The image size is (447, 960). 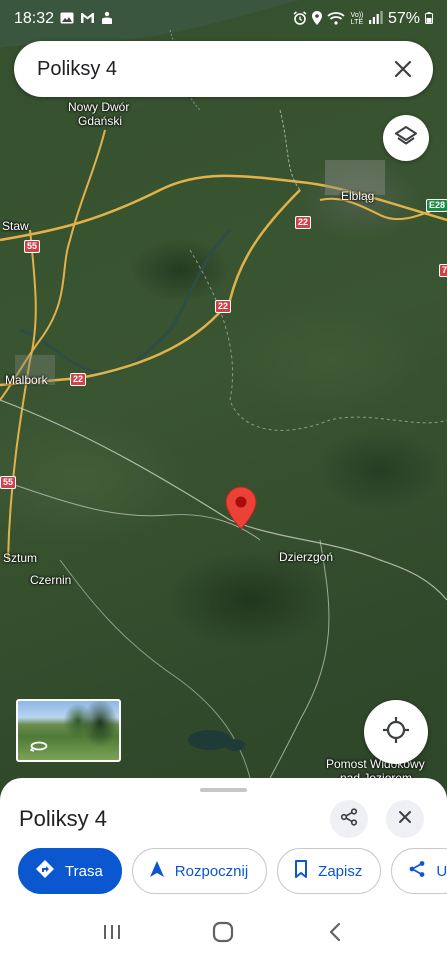 I want to click on usb-debug-icon, so click(x=107, y=19).